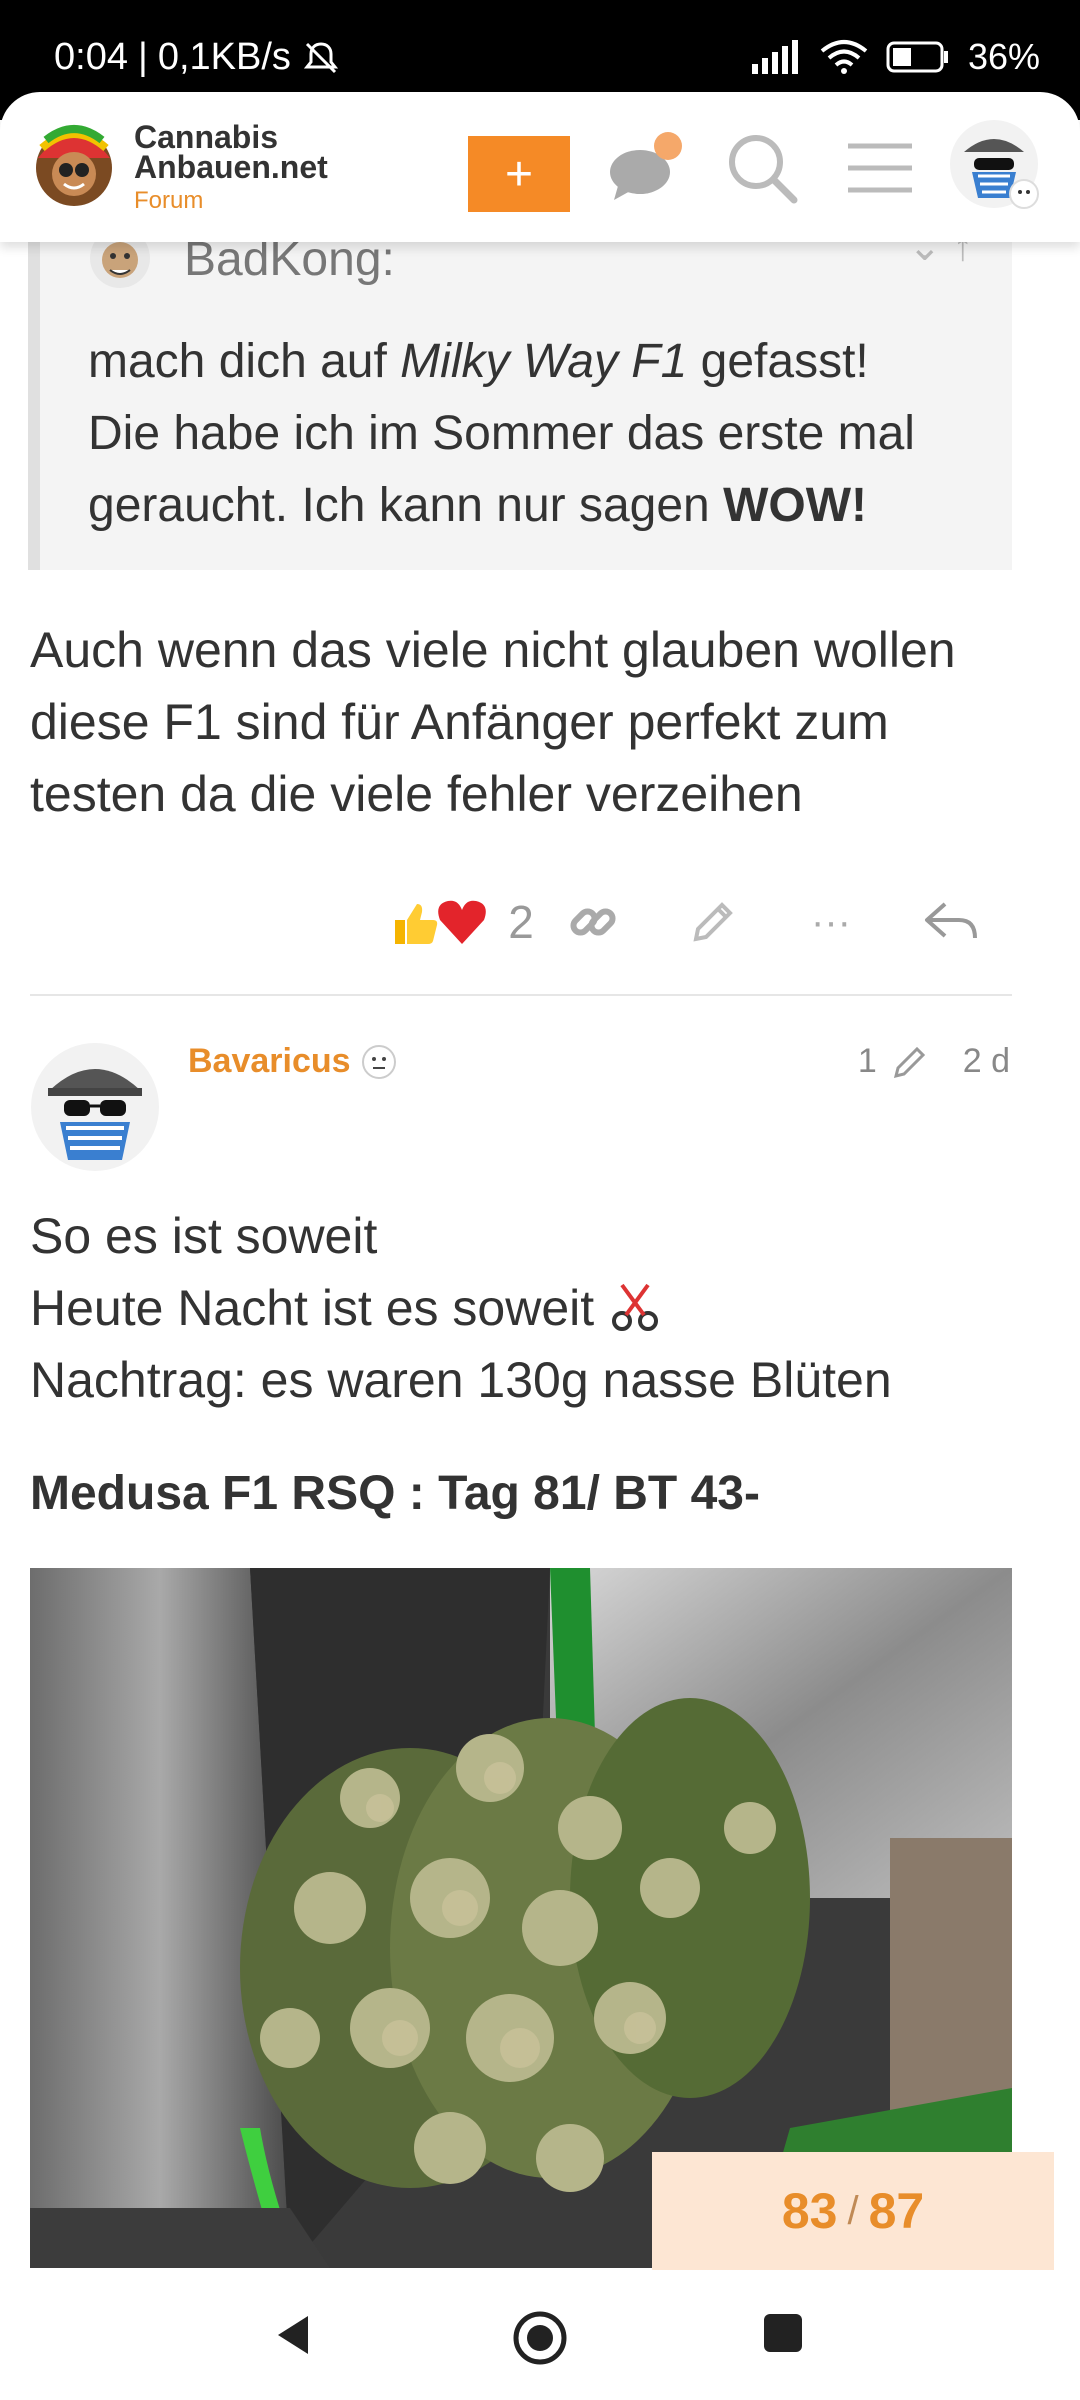  What do you see at coordinates (395, 1493) in the screenshot?
I see `post2-heading: Medusa F1 RSQ : Tag 81/ BT 43-` at bounding box center [395, 1493].